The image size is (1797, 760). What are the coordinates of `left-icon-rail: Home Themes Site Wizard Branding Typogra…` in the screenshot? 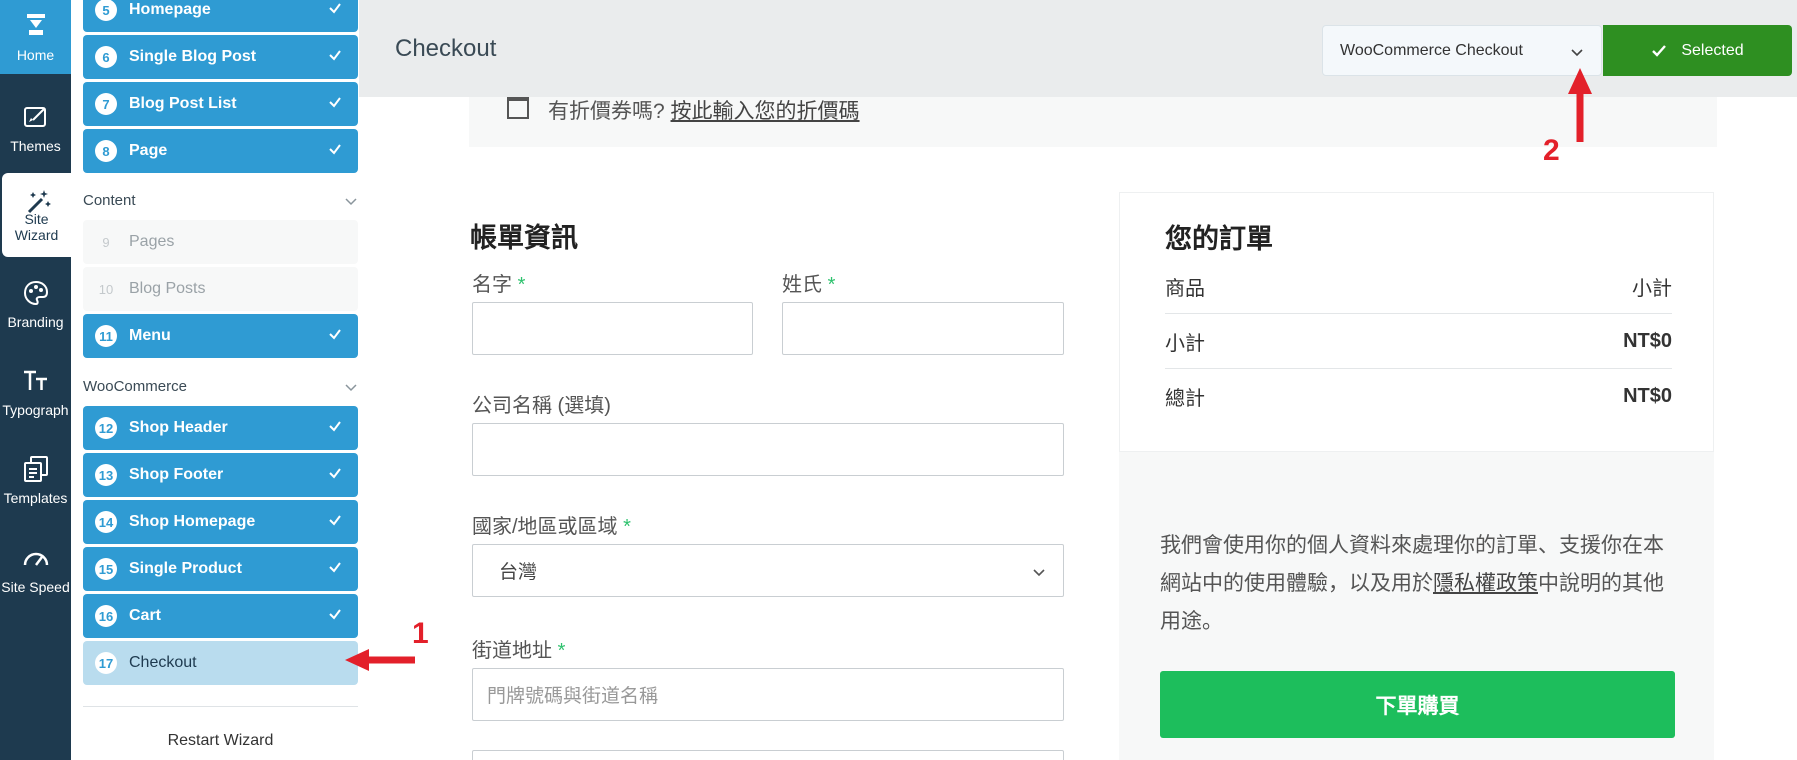 It's located at (35, 380).